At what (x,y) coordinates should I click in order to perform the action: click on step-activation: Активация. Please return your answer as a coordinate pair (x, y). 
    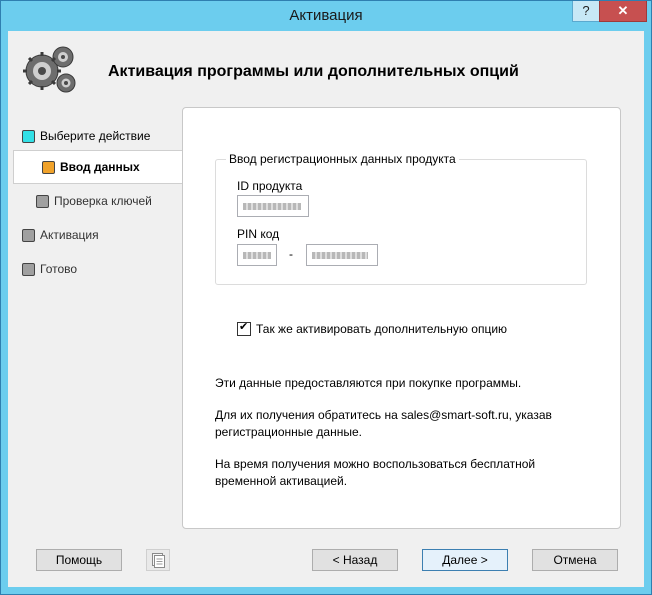
    Looking at the image, I should click on (96, 235).